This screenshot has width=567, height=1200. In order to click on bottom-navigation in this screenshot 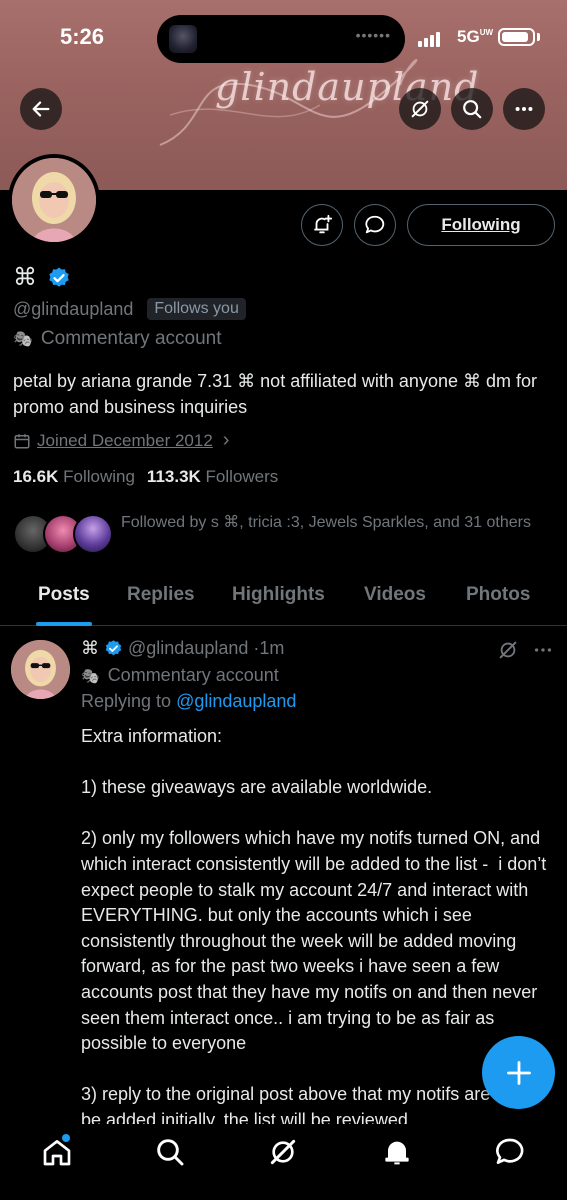, I will do `click(283, 1162)`.